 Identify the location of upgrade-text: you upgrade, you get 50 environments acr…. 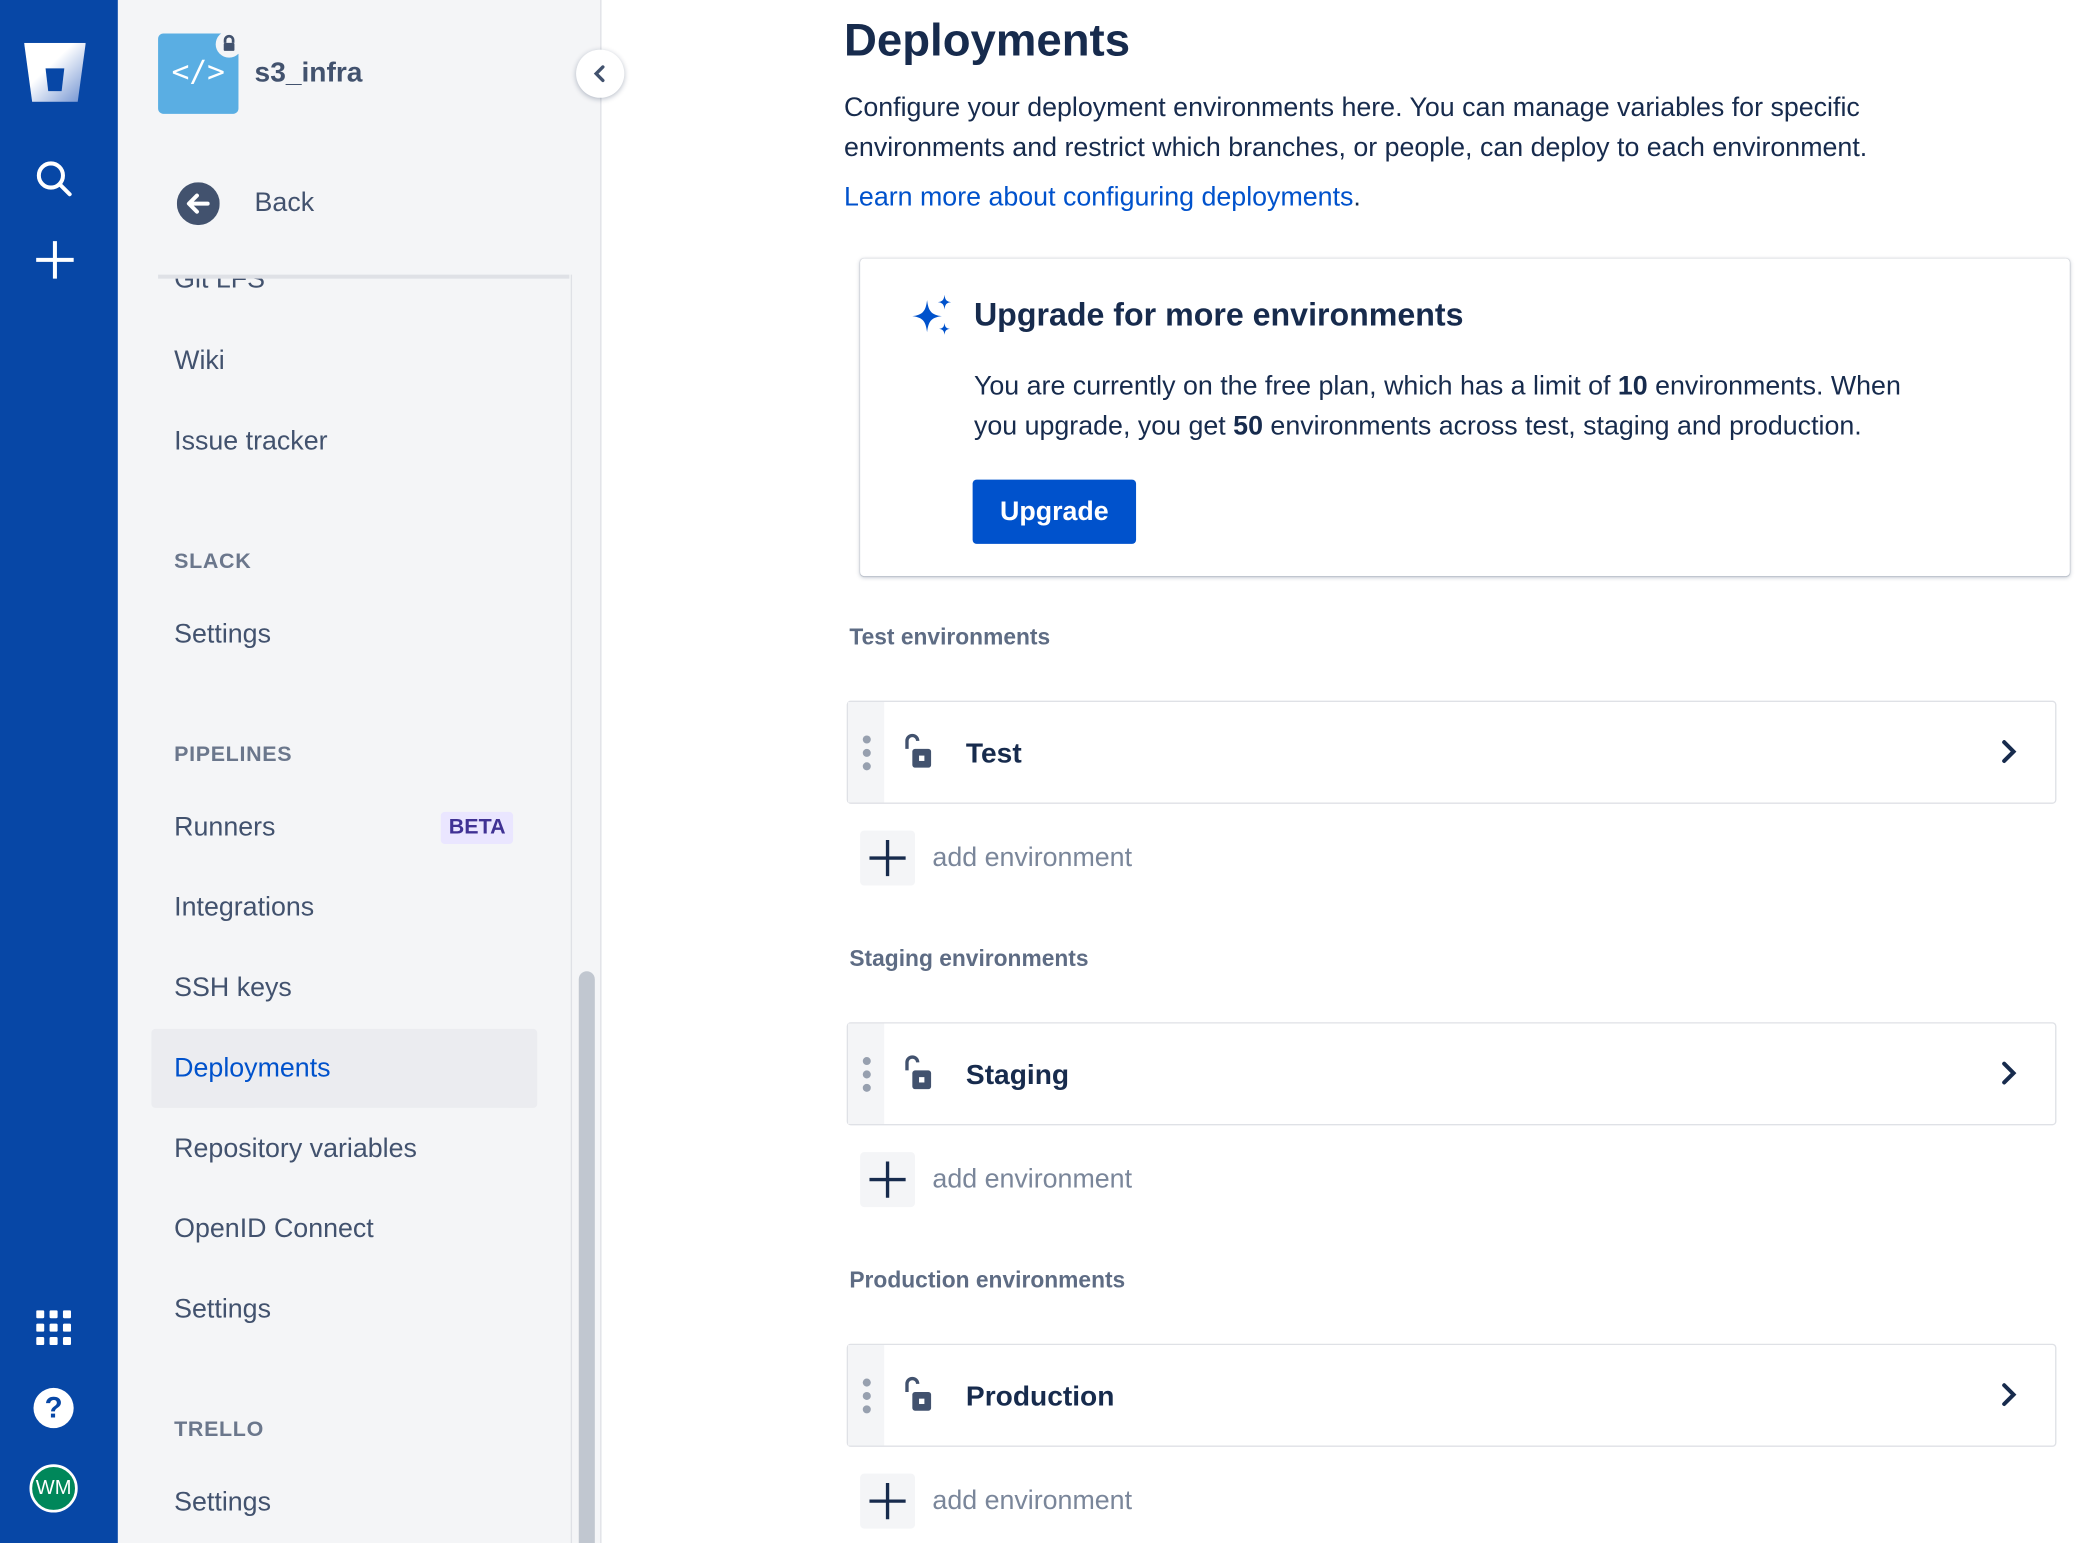
(1417, 426).